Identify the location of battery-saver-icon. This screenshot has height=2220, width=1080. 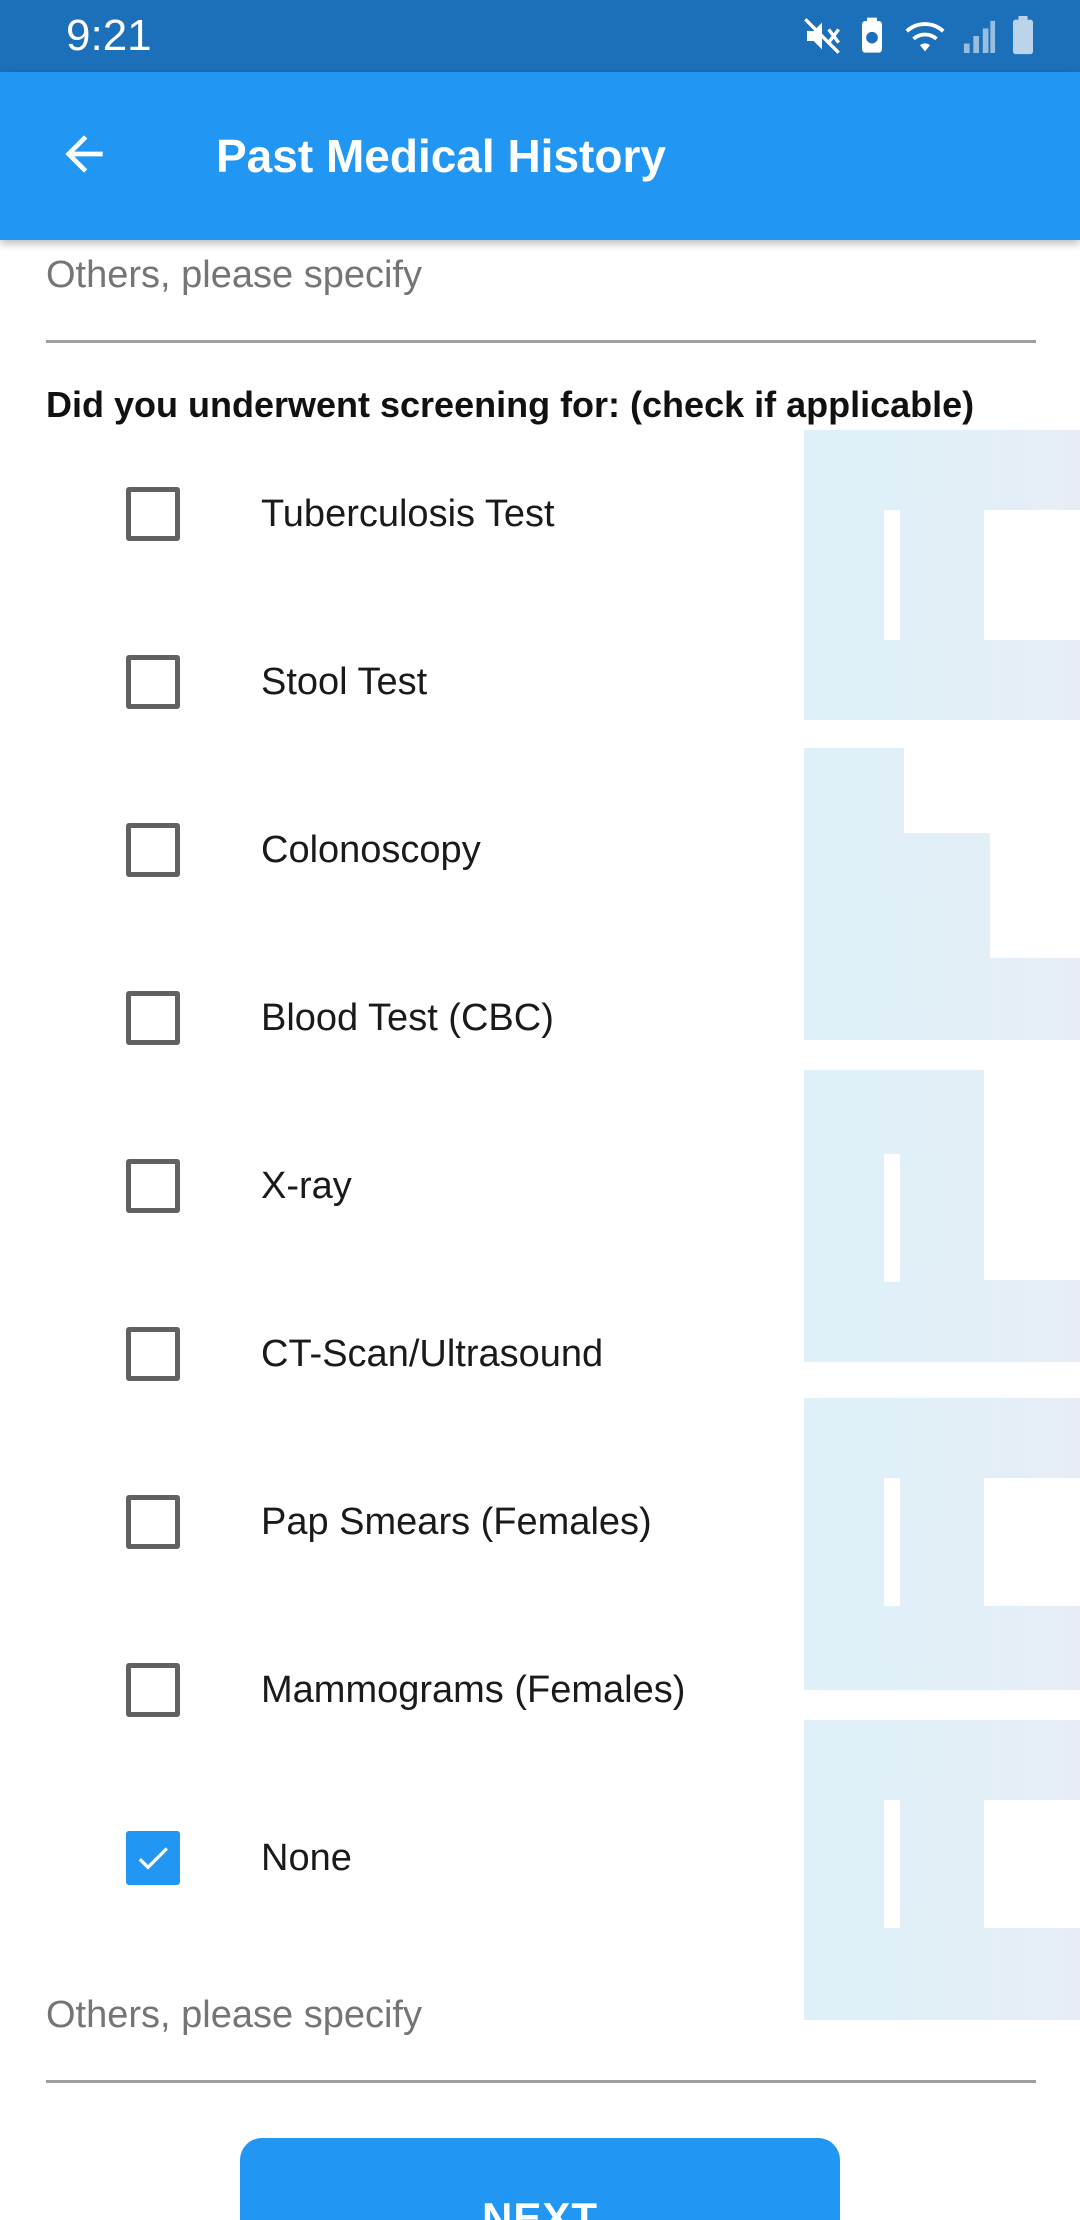
(872, 36).